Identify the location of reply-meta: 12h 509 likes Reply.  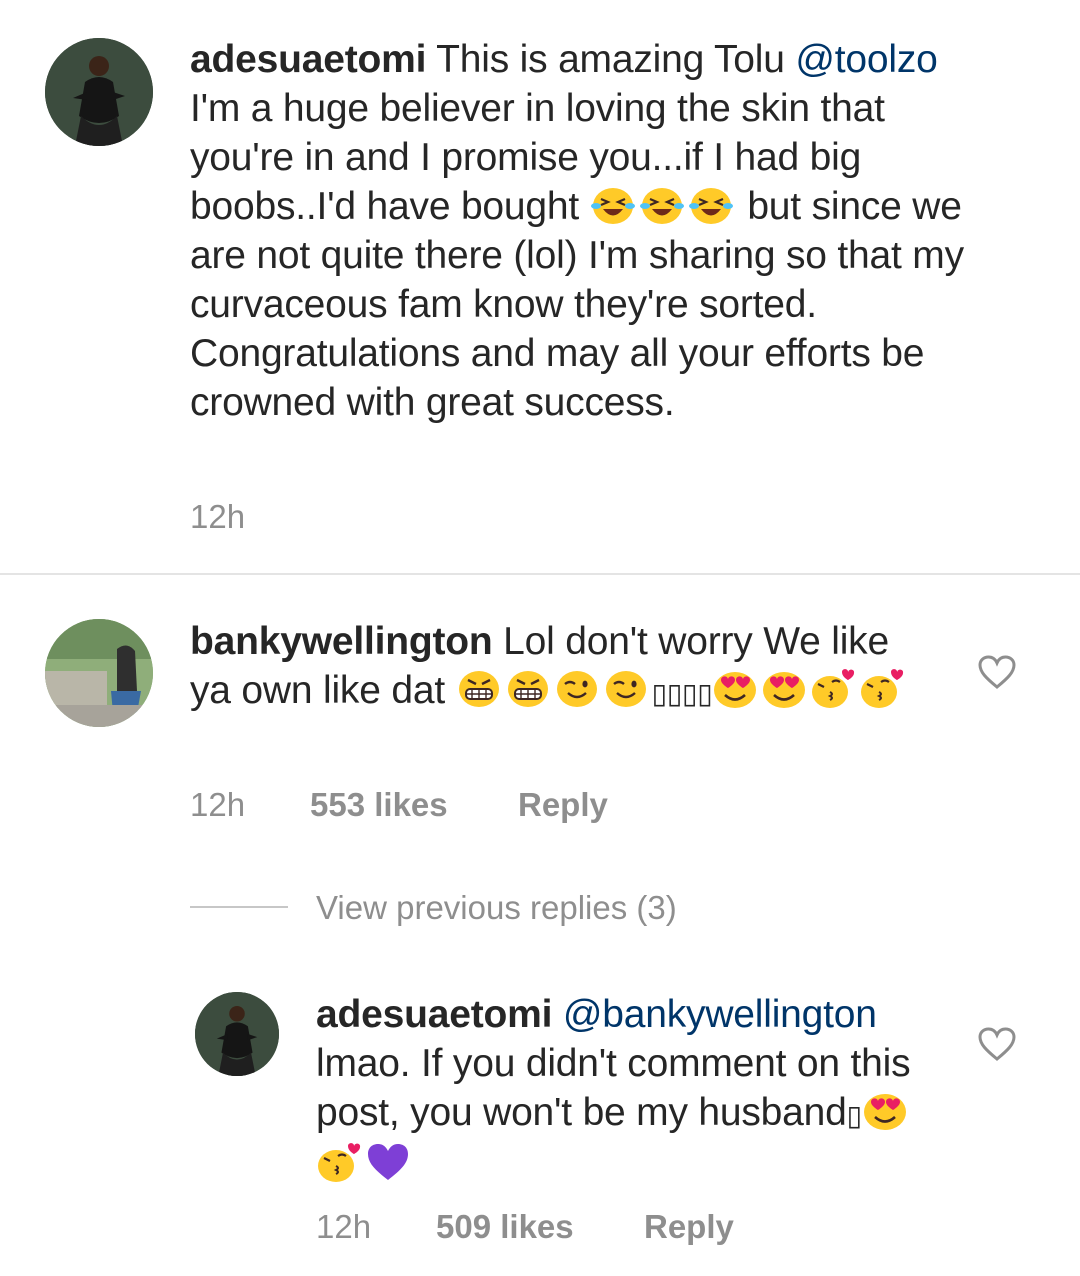
(616, 1227).